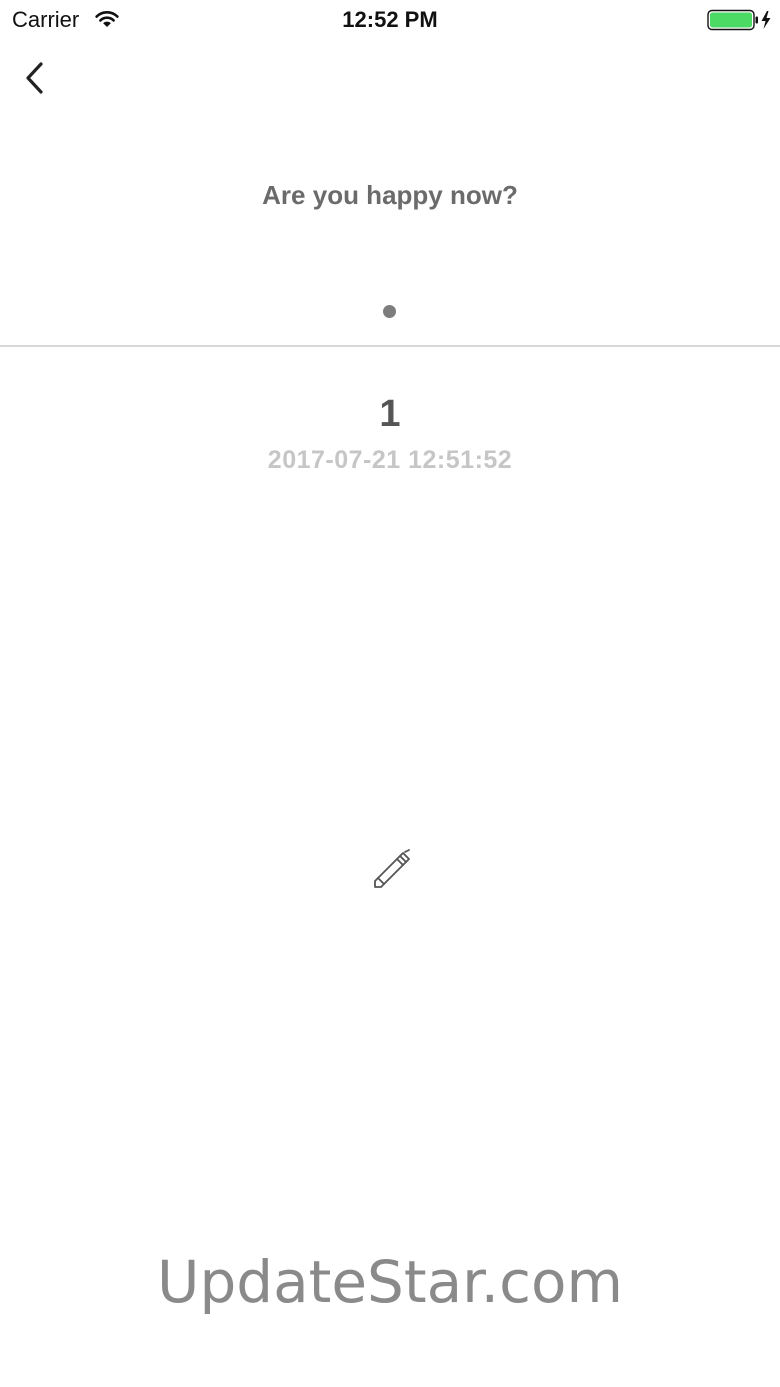  I want to click on battery-charging-icon, so click(739, 20).